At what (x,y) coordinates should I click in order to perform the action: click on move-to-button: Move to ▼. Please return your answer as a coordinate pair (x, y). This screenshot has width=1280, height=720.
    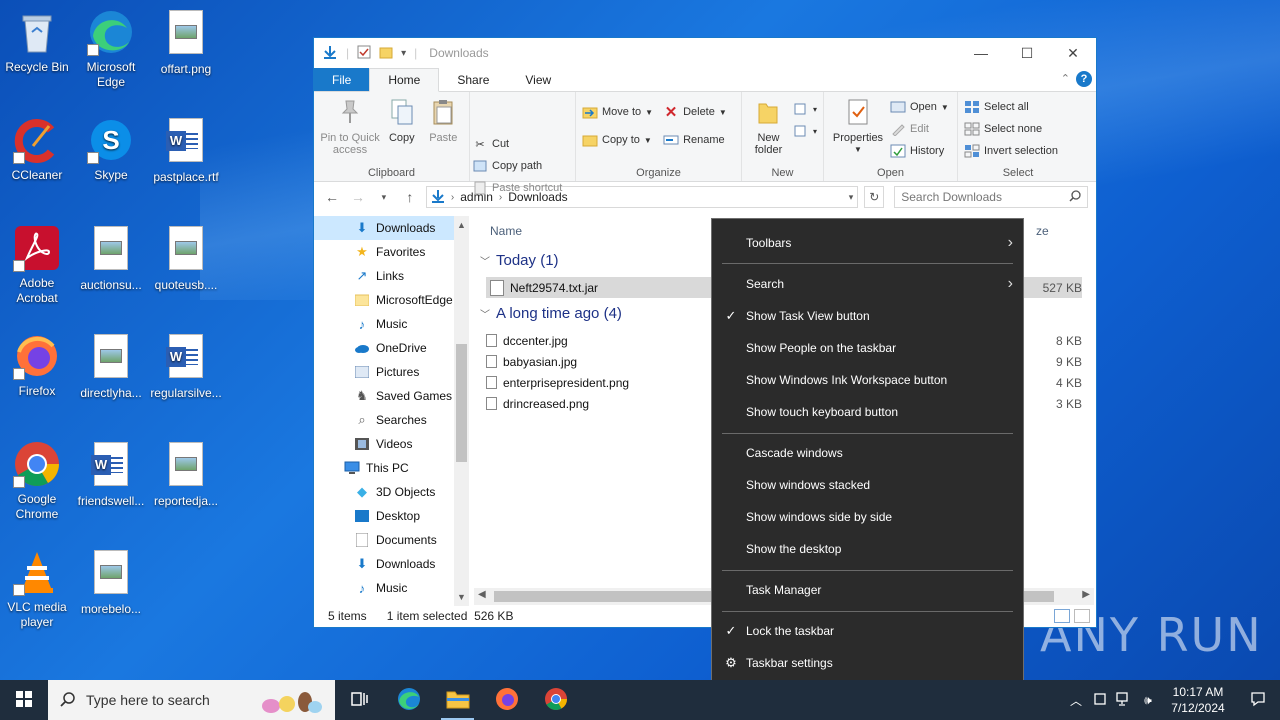
    Looking at the image, I should click on (617, 112).